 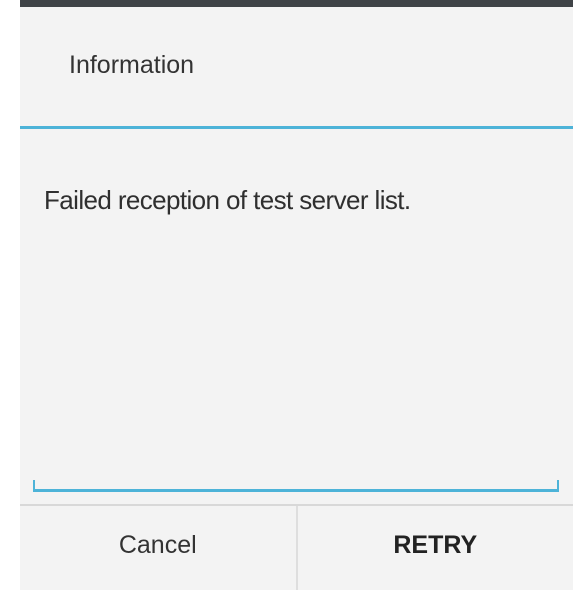 What do you see at coordinates (132, 65) in the screenshot?
I see `dialog-title: Information` at bounding box center [132, 65].